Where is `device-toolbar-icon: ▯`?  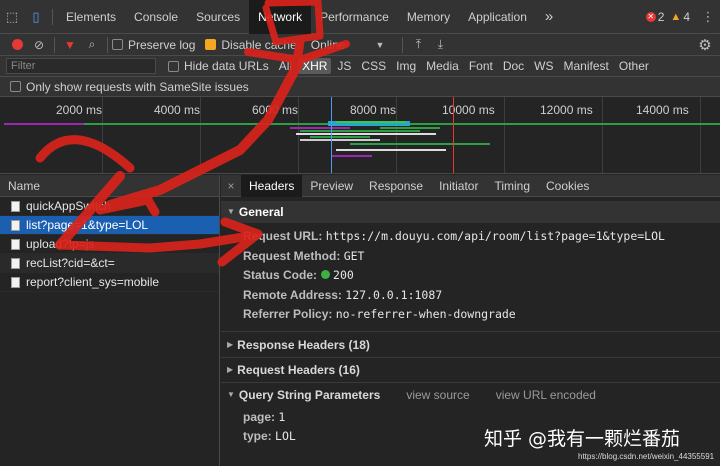
device-toolbar-icon: ▯ is located at coordinates (36, 17).